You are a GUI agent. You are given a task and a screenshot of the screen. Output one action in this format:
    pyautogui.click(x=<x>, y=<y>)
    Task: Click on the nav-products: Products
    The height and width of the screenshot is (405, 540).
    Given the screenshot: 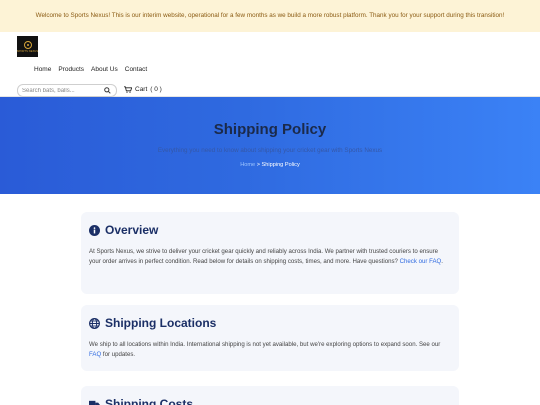 What is the action you would take?
    pyautogui.click(x=71, y=69)
    